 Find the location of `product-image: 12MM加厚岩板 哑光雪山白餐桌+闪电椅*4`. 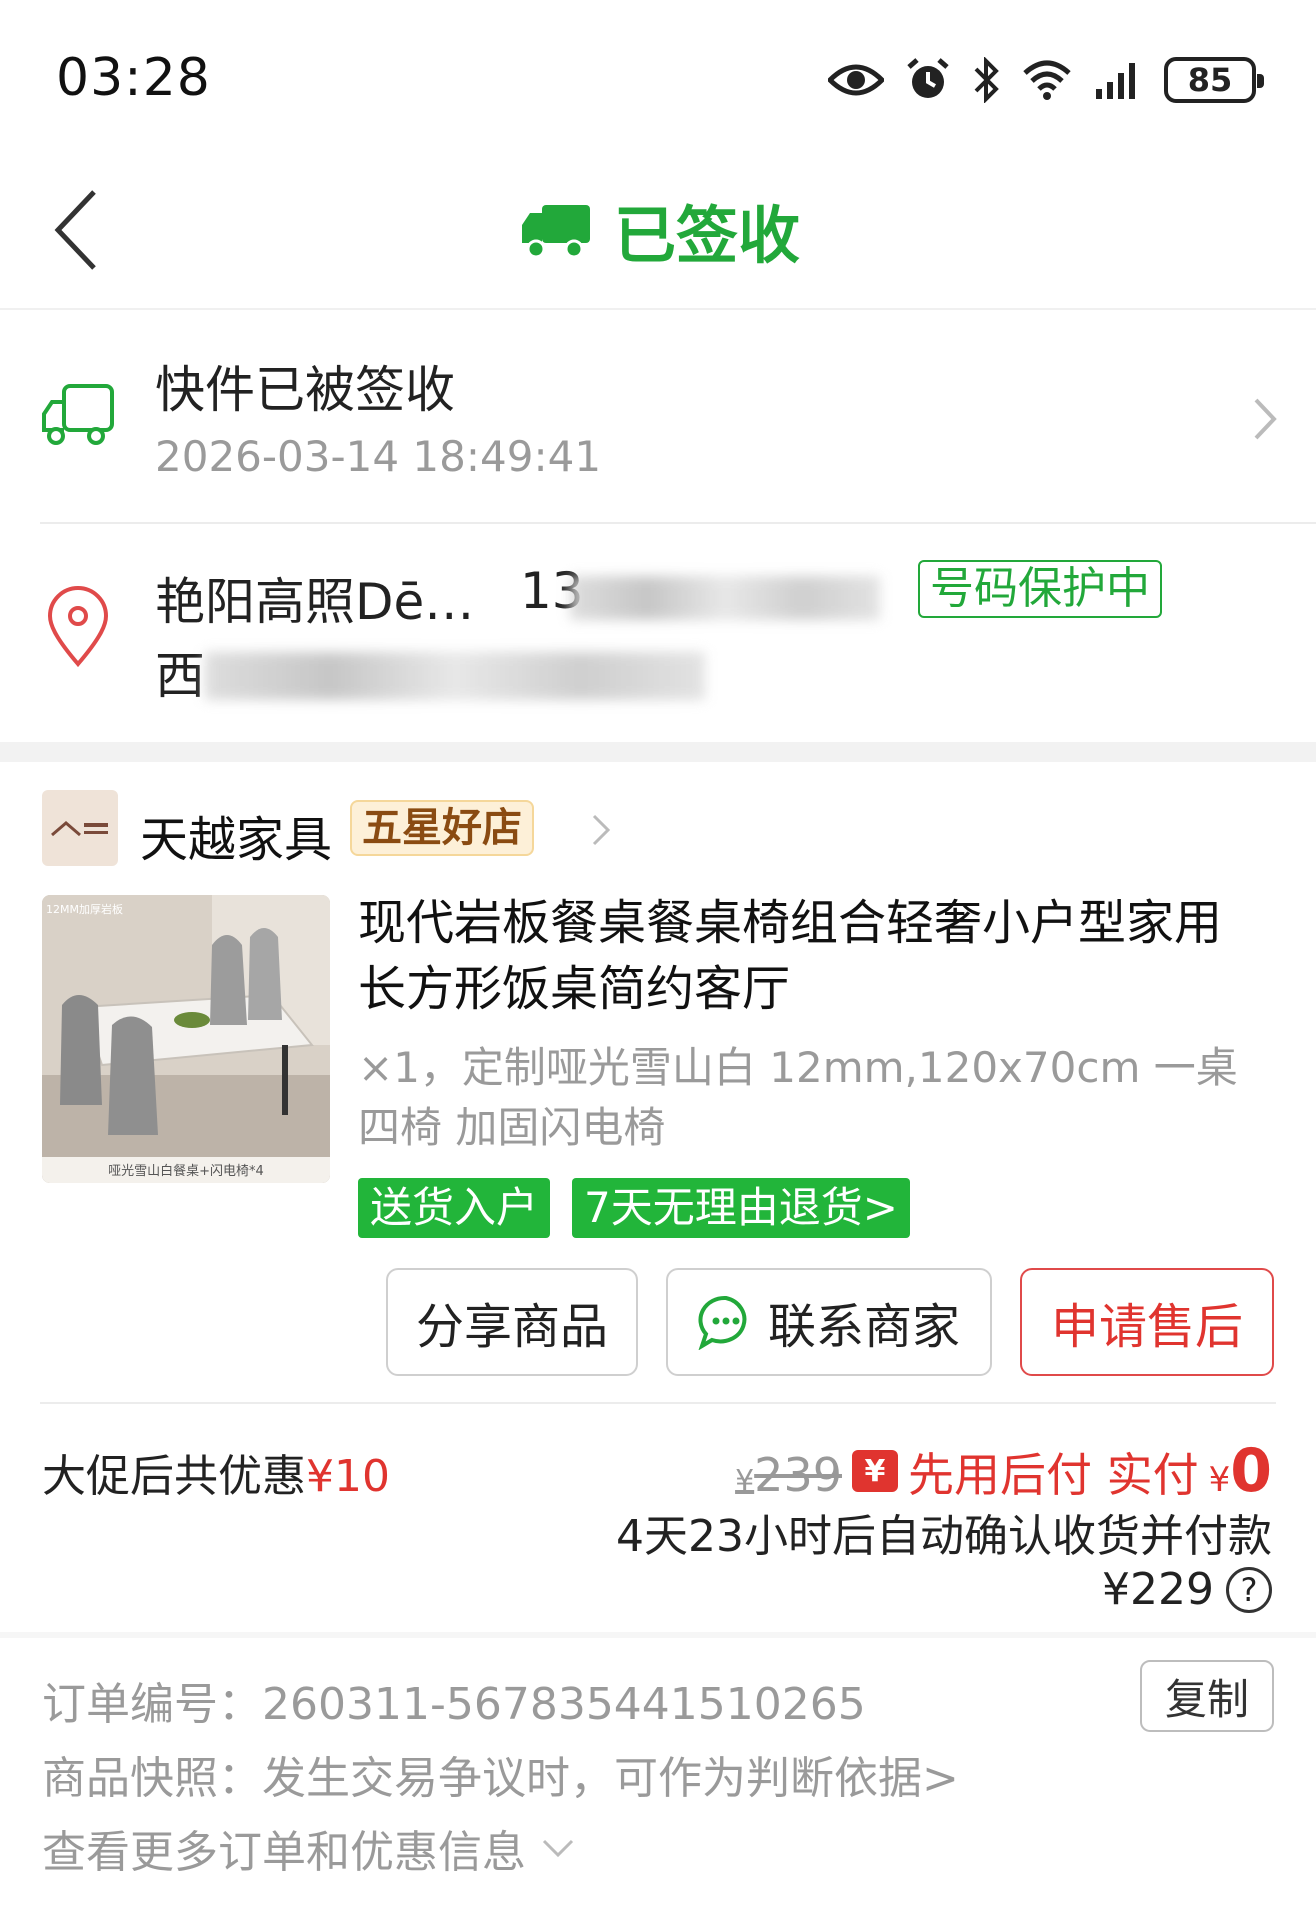

product-image: 12MM加厚岩板 哑光雪山白餐桌+闪电椅*4 is located at coordinates (186, 1039).